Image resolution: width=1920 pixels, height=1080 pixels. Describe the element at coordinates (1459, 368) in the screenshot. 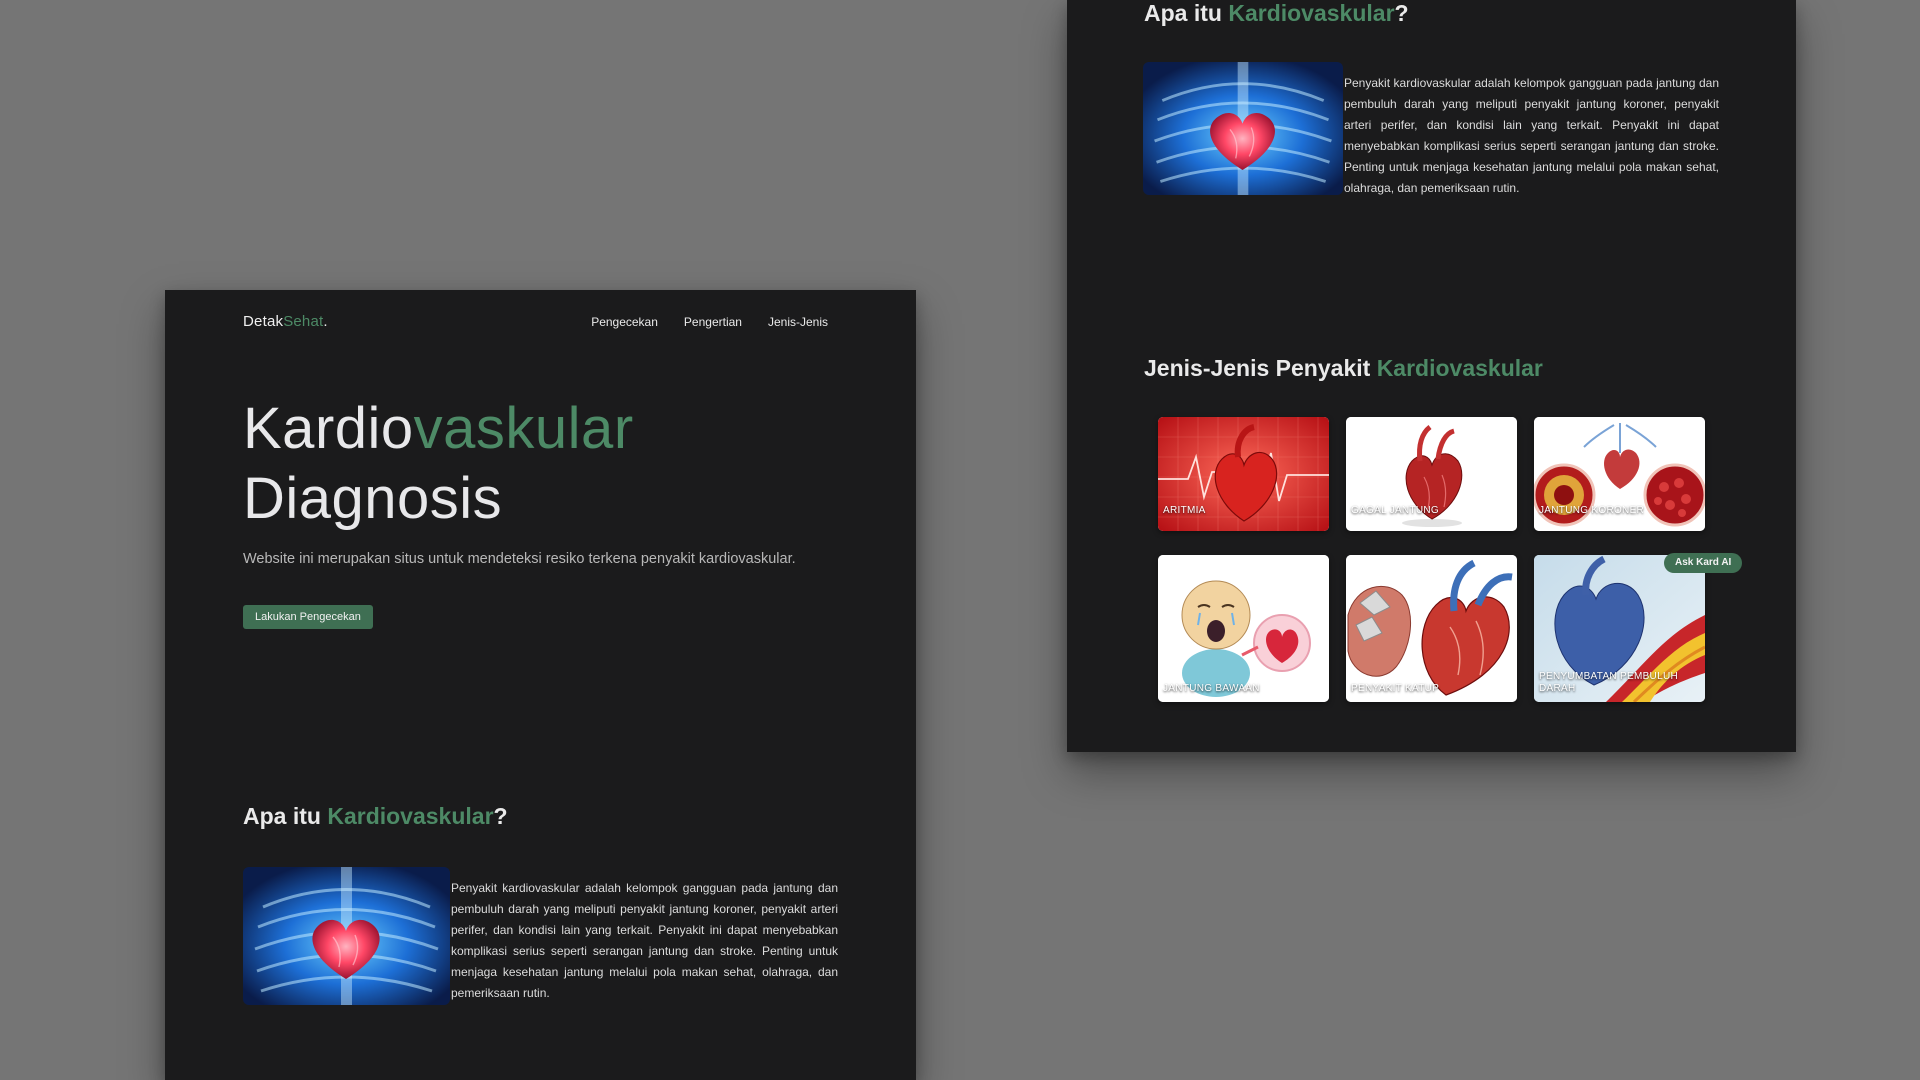

I see `types-title-accent: Kardiovaskular` at that location.